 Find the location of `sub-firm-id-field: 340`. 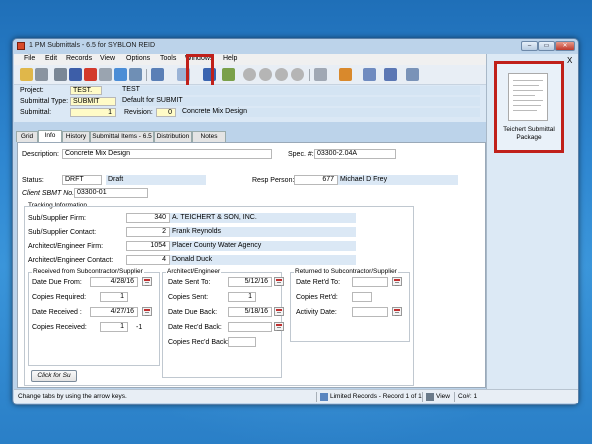

sub-firm-id-field: 340 is located at coordinates (148, 218).